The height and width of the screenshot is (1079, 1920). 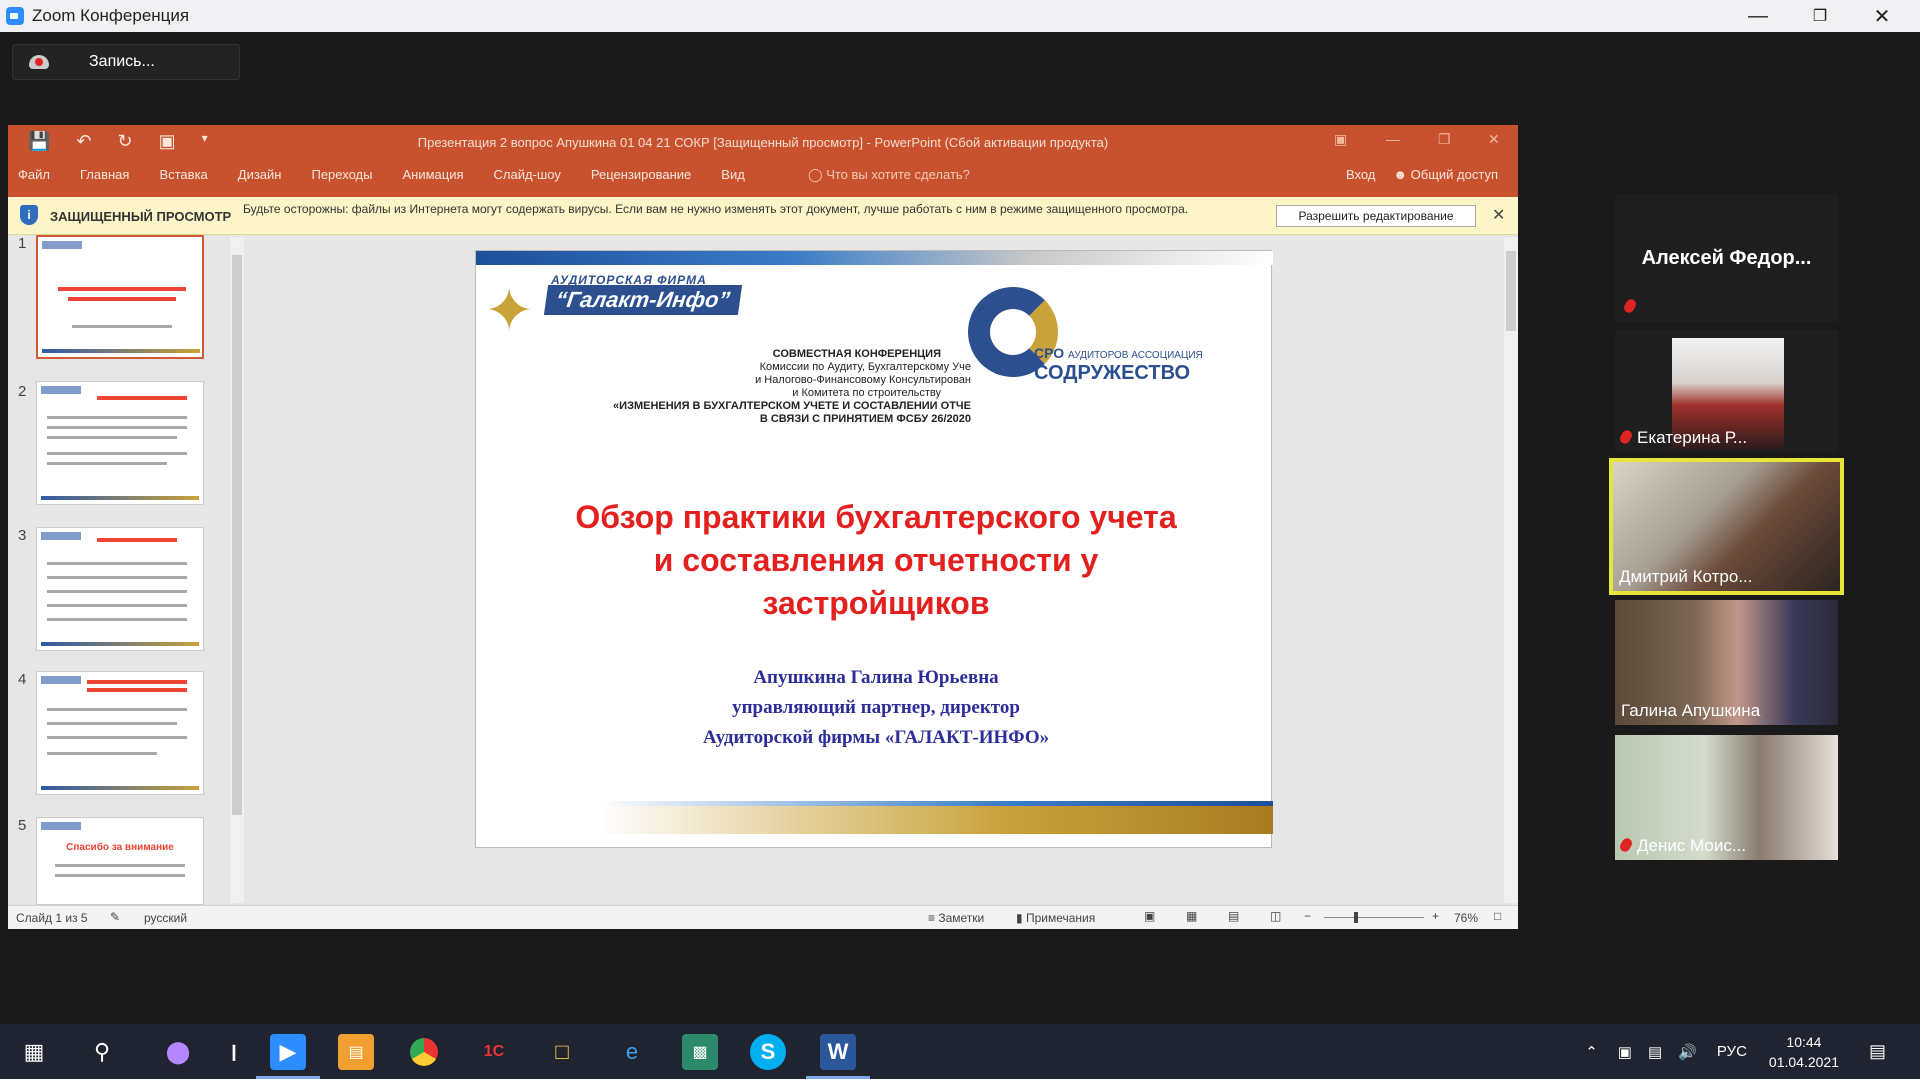 What do you see at coordinates (260, 174) in the screenshot?
I see `tab-design: Дизайн` at bounding box center [260, 174].